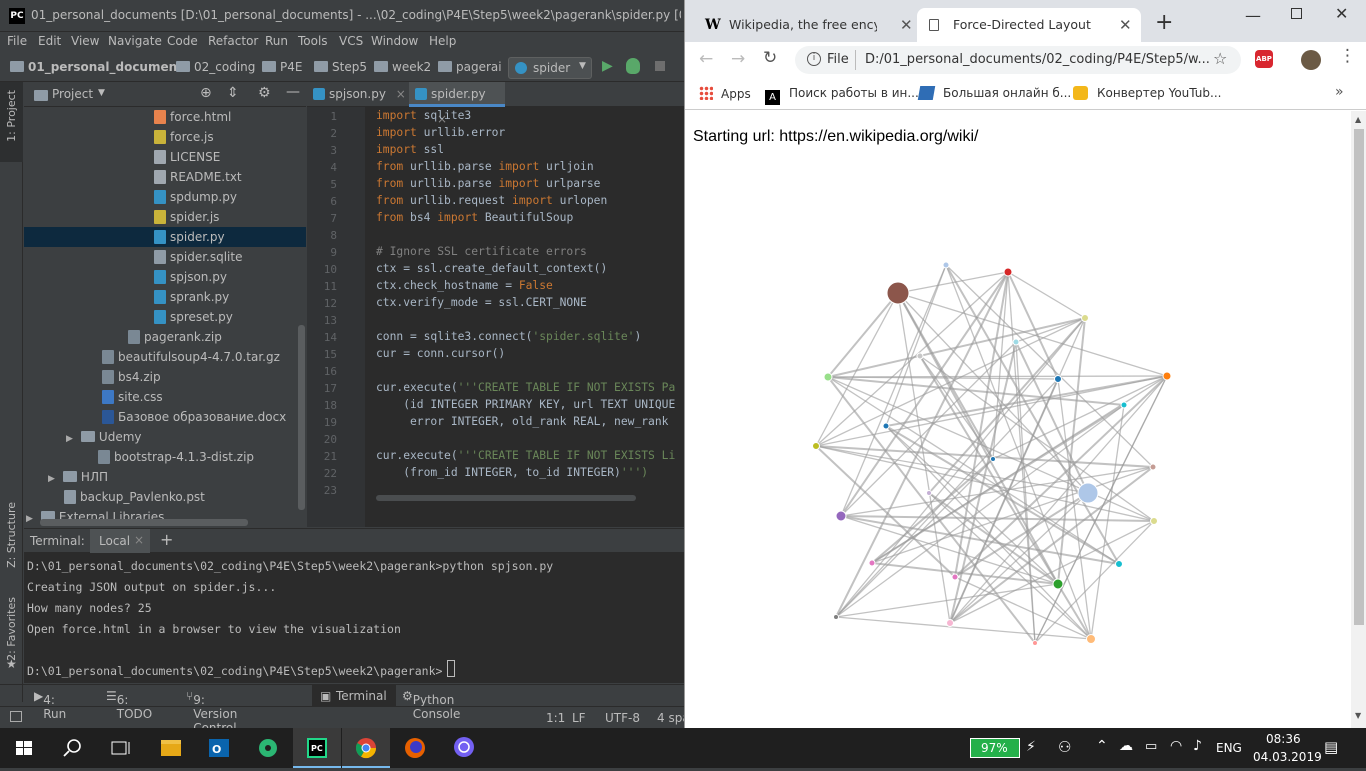 The width and height of the screenshot is (1366, 771). Describe the element at coordinates (1031, 747) in the screenshot. I see `power-plug-icon: ⚡` at that location.